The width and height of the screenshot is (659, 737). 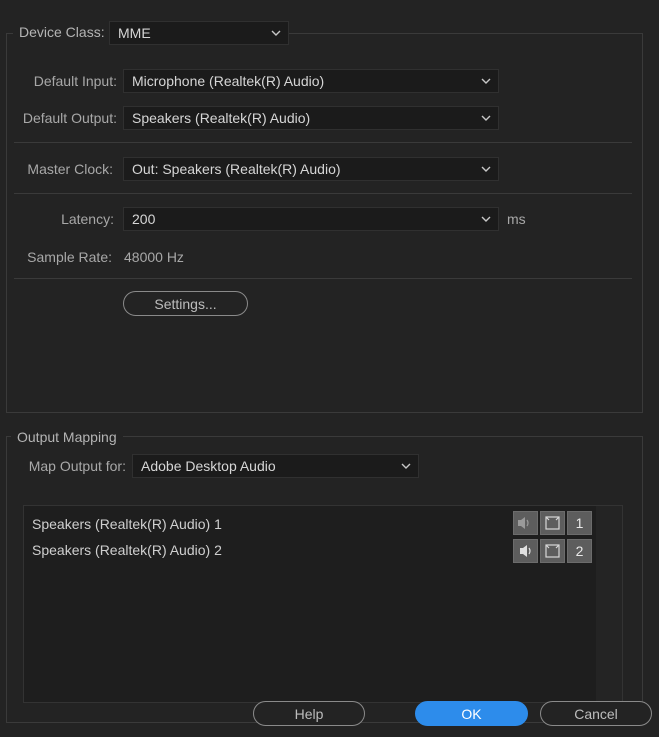 I want to click on master-clock-dropdown: Out: Speakers (Realtek(R) Audio), so click(x=311, y=169).